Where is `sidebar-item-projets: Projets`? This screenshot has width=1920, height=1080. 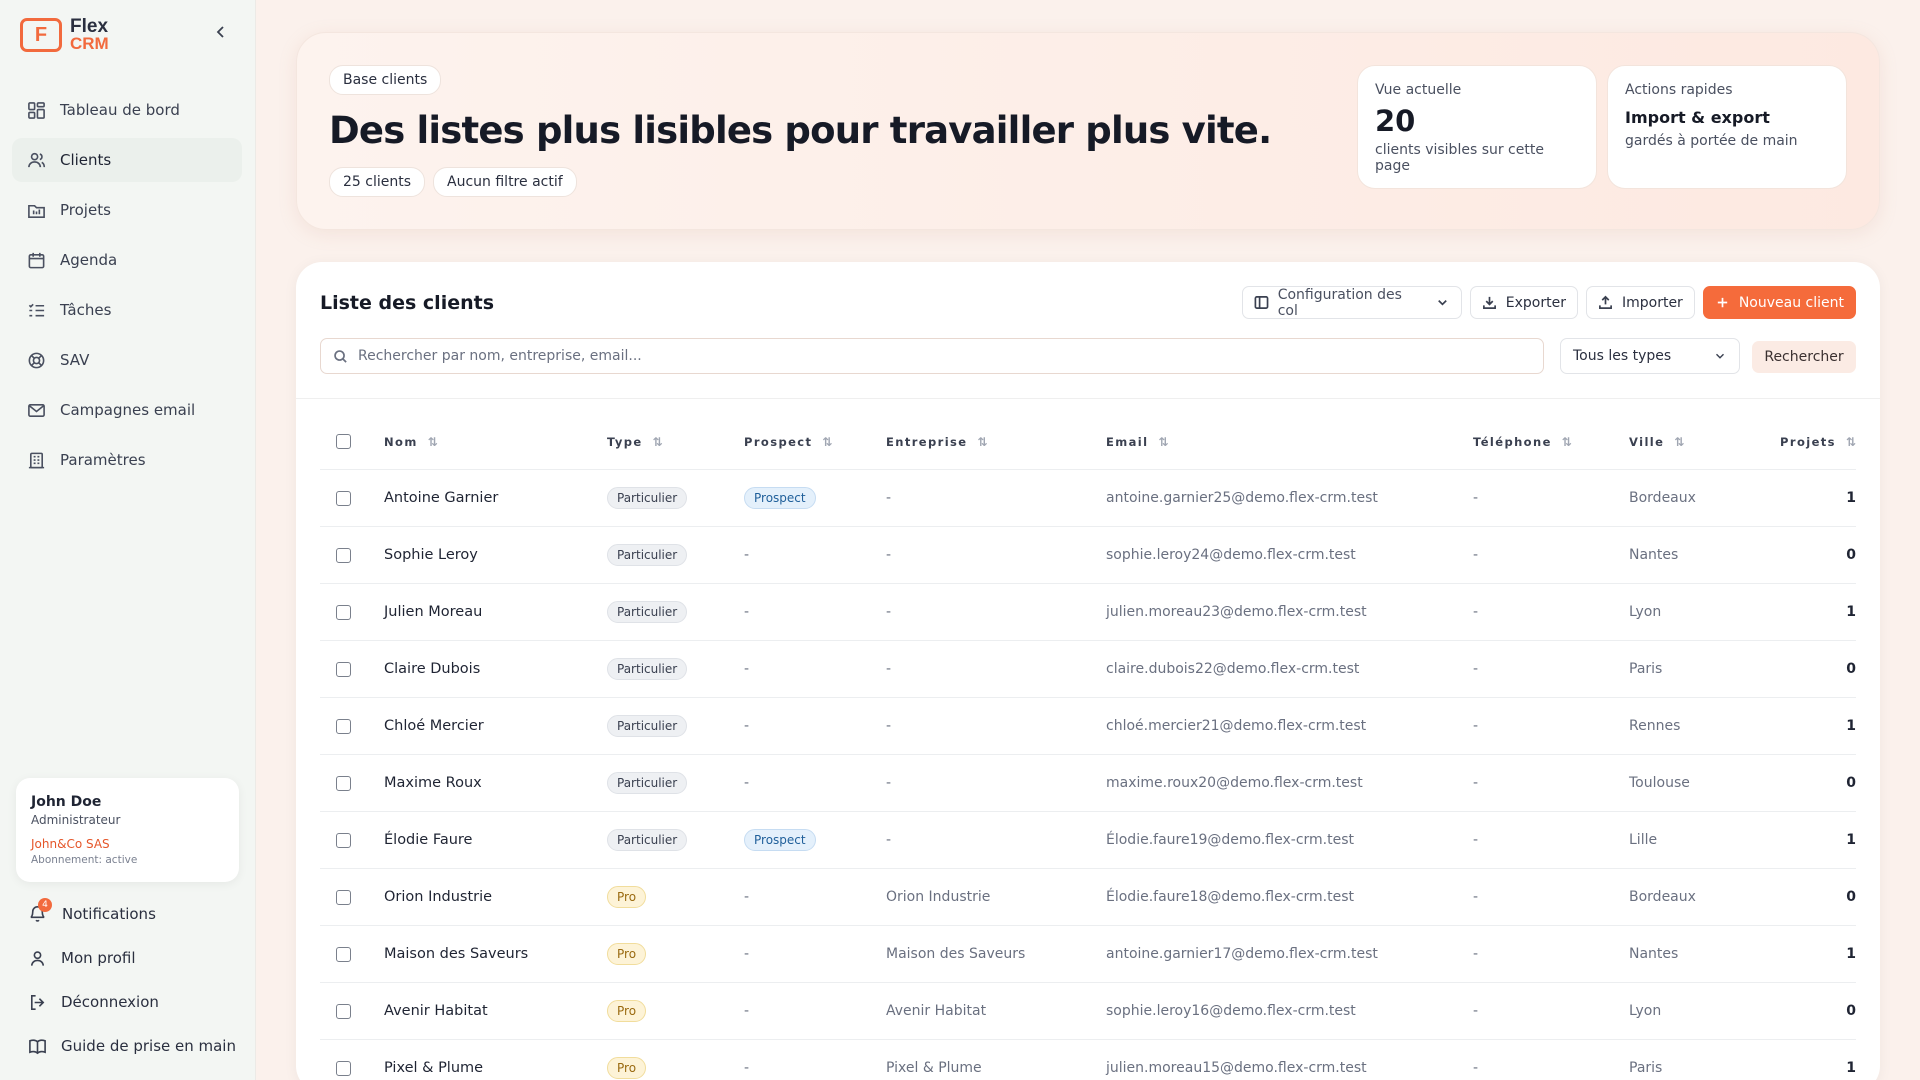 sidebar-item-projets: Projets is located at coordinates (127, 210).